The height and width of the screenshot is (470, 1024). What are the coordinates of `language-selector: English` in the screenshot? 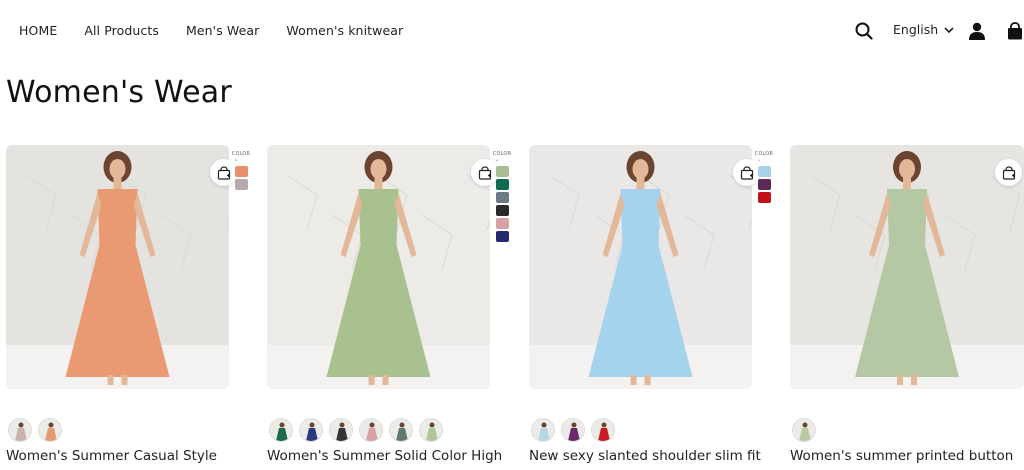 It's located at (923, 29).